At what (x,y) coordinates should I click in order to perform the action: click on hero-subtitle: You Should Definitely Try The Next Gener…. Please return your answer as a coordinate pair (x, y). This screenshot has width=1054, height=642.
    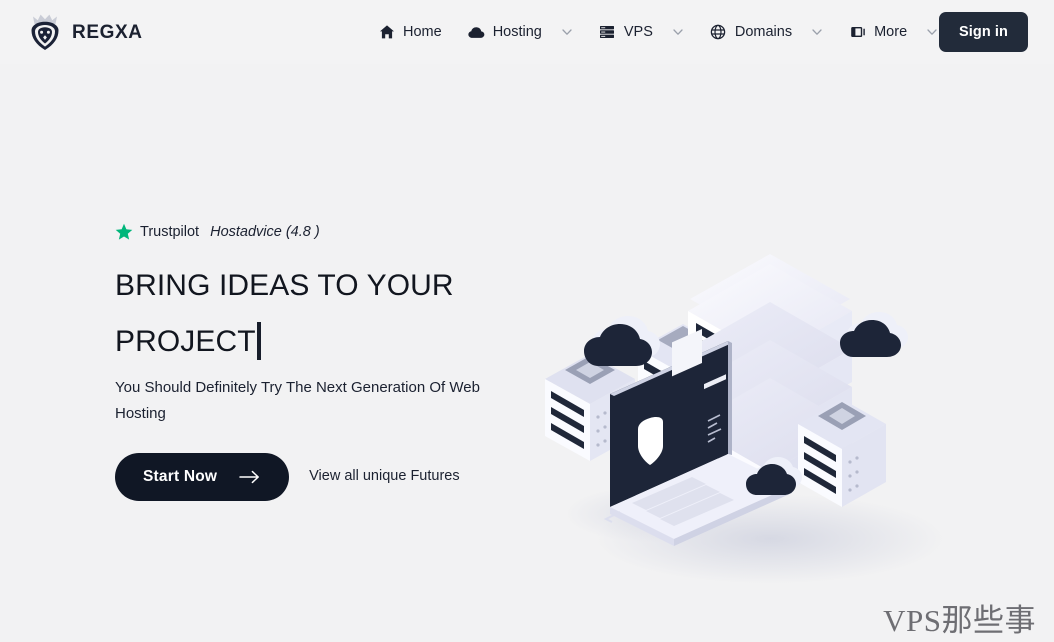
    Looking at the image, I should click on (297, 400).